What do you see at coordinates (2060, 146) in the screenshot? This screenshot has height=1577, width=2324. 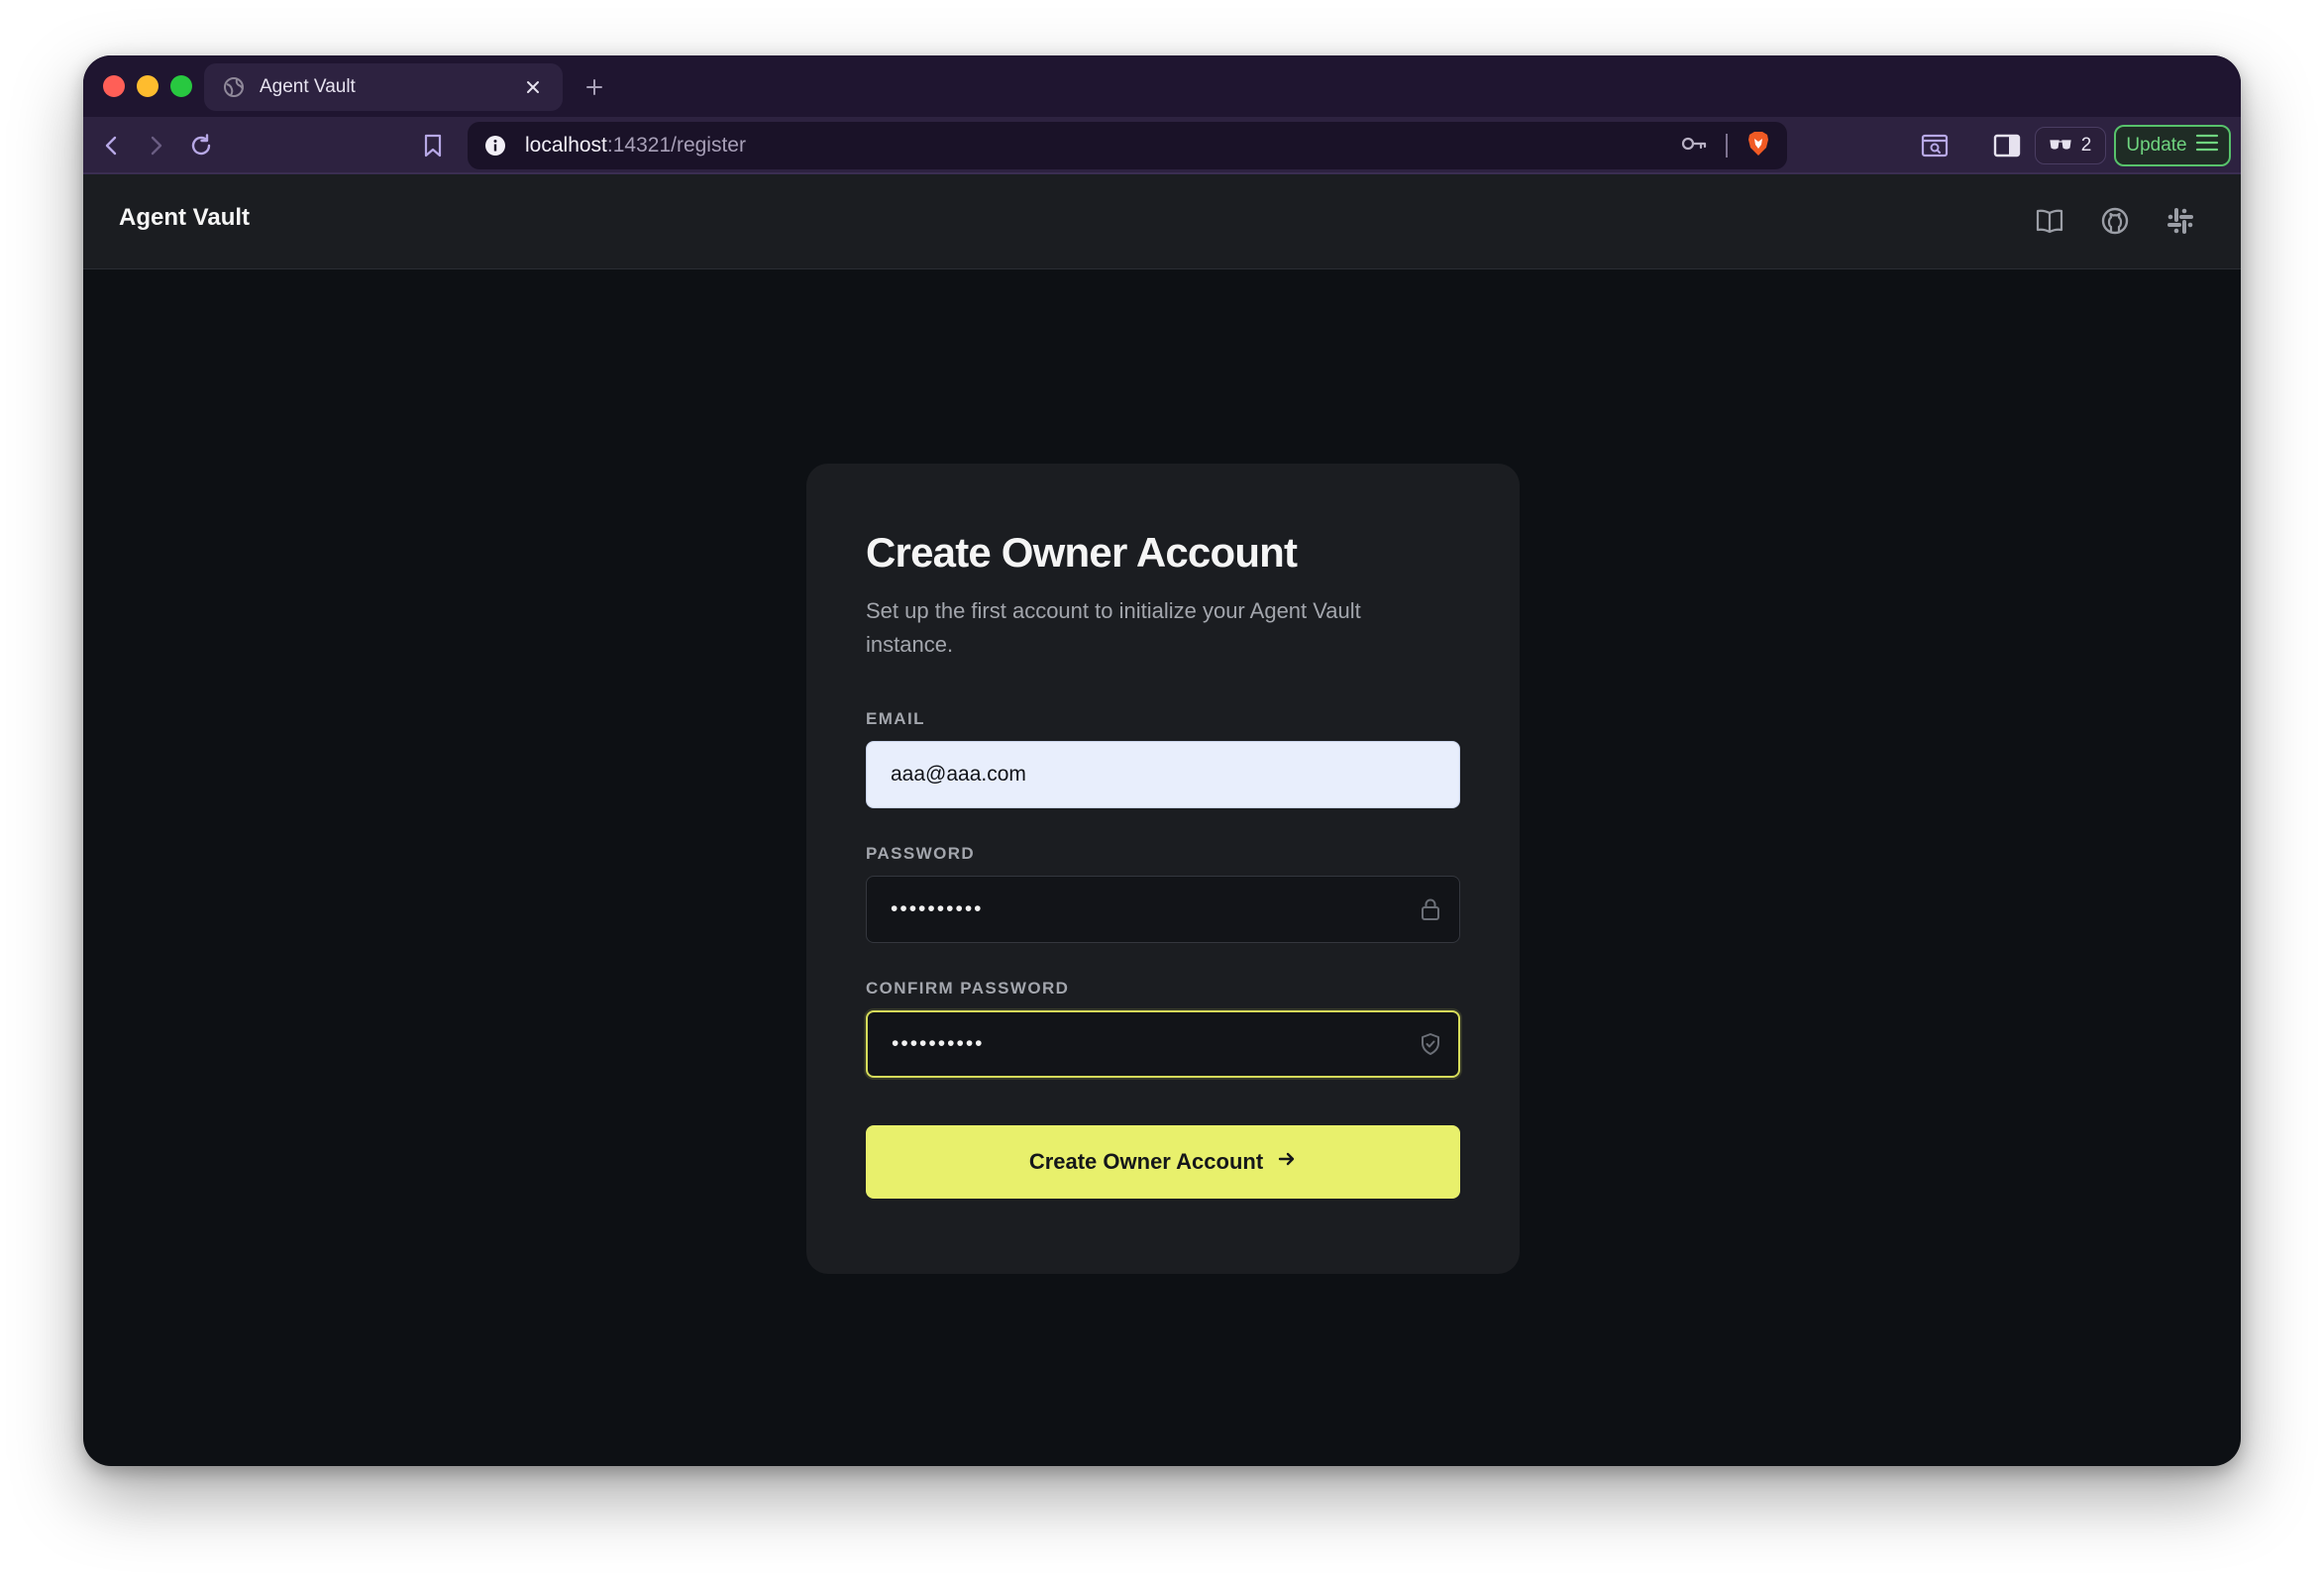 I see `wallet-icon` at bounding box center [2060, 146].